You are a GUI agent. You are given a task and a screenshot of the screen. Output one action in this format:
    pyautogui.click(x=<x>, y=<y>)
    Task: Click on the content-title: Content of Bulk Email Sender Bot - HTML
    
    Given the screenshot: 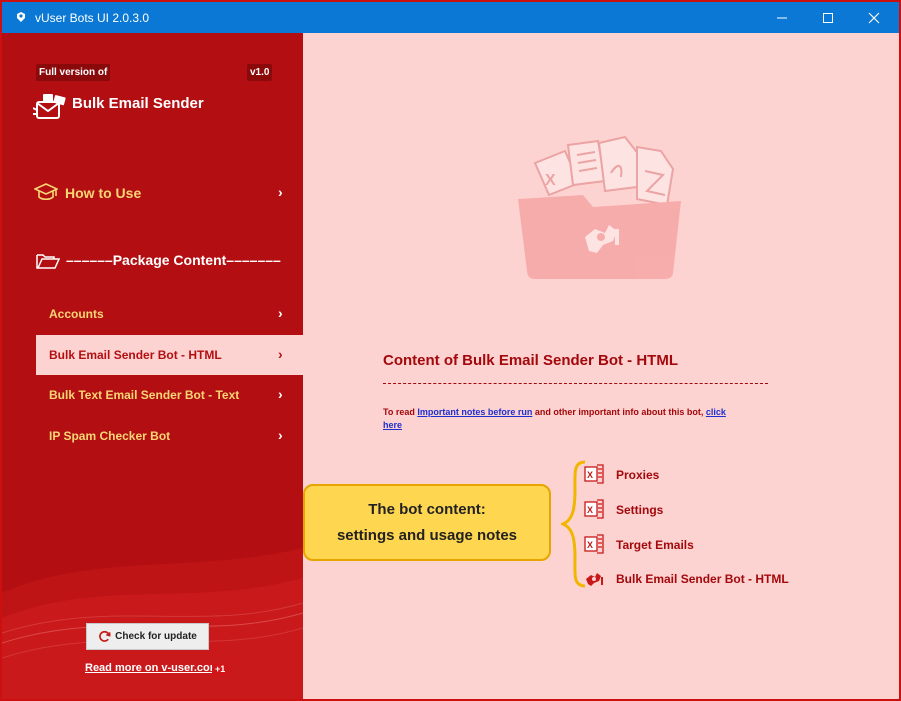 What is the action you would take?
    pyautogui.click(x=530, y=360)
    